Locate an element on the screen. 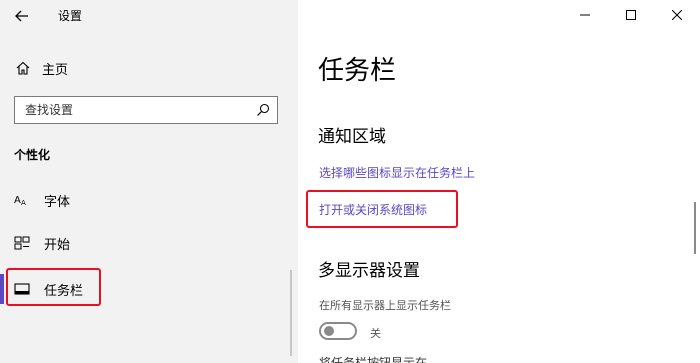 The width and height of the screenshot is (700, 363). font-icon: A A is located at coordinates (20, 201).